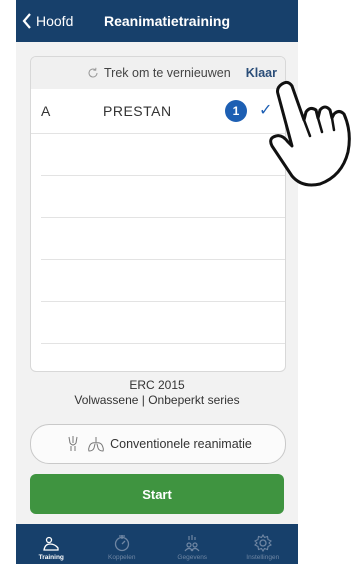 The width and height of the screenshot is (358, 564). I want to click on pull-to-refresh-bar: Trek om te vernieuwen Klaar, so click(158, 73).